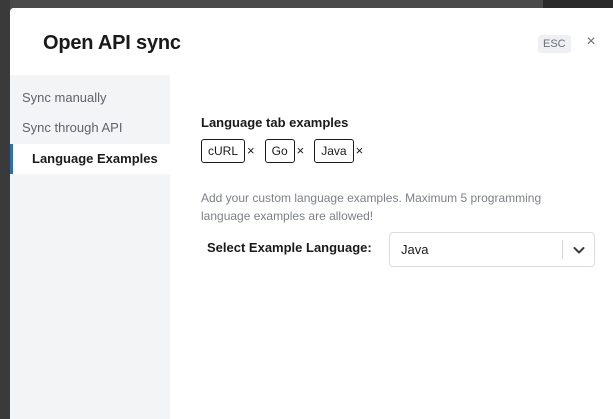 The image size is (613, 419). I want to click on chevron-down-icon, so click(579, 250).